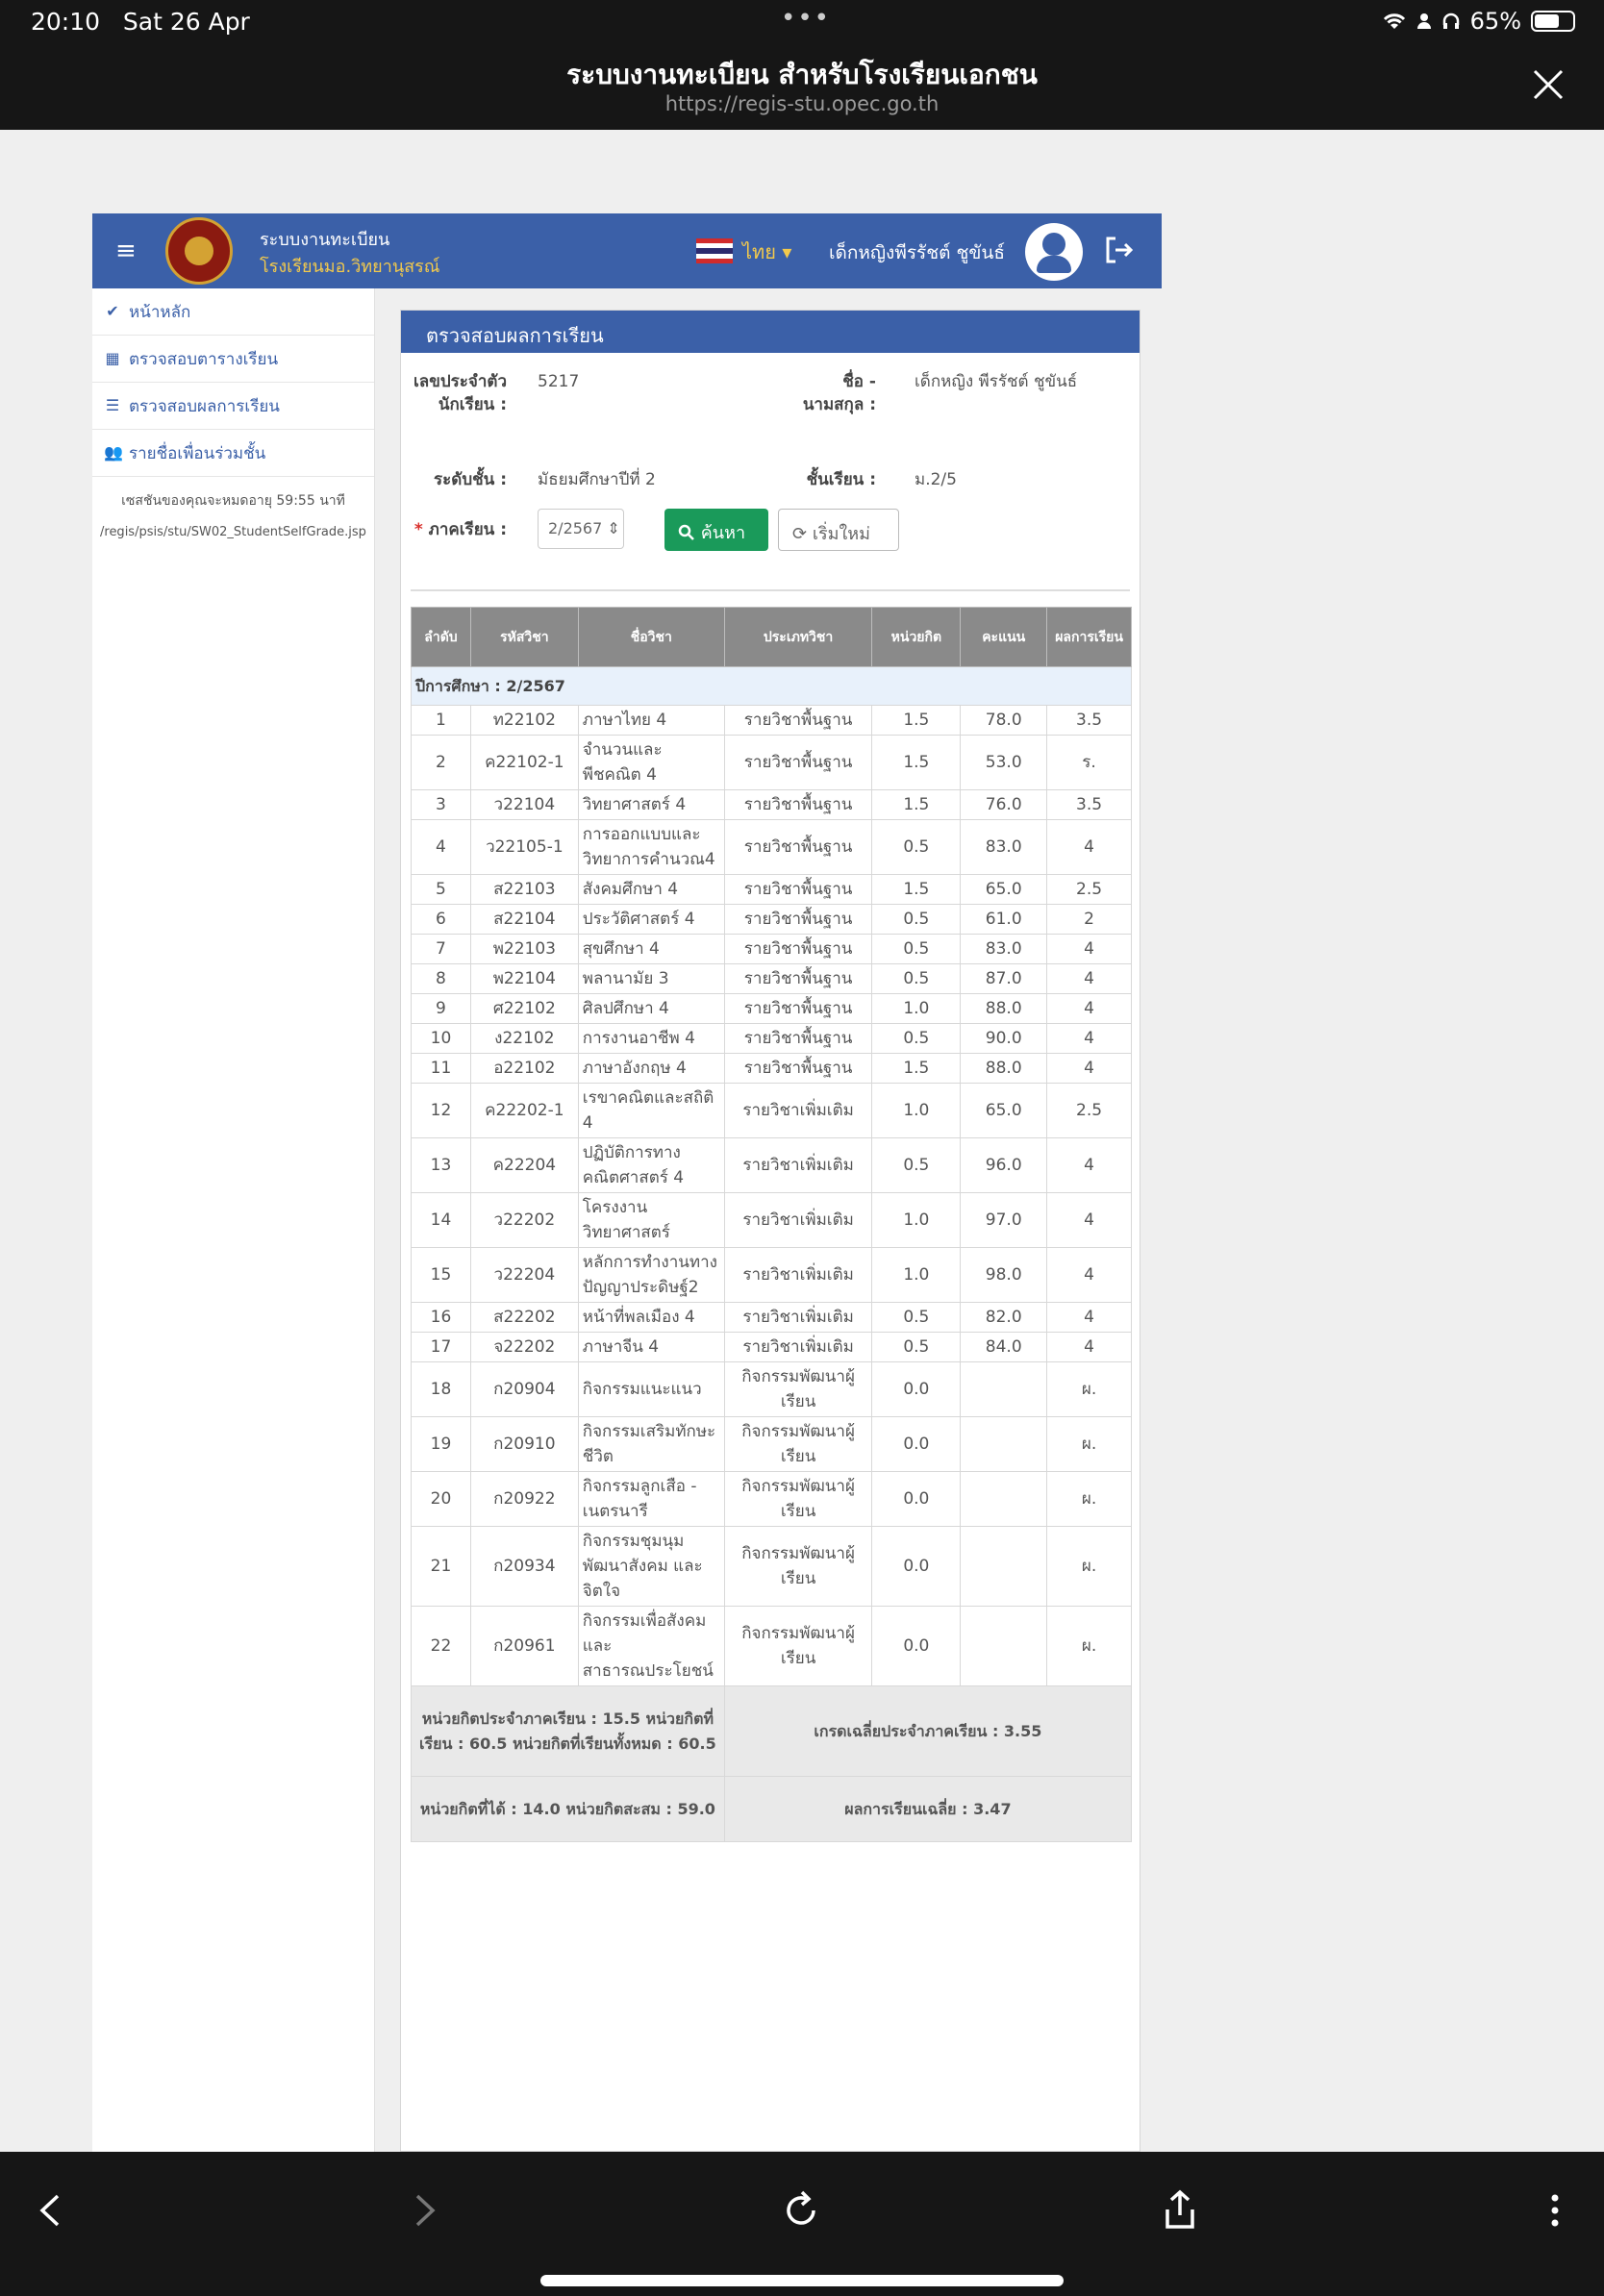  Describe the element at coordinates (1423, 21) in the screenshot. I see `person-icon` at that location.